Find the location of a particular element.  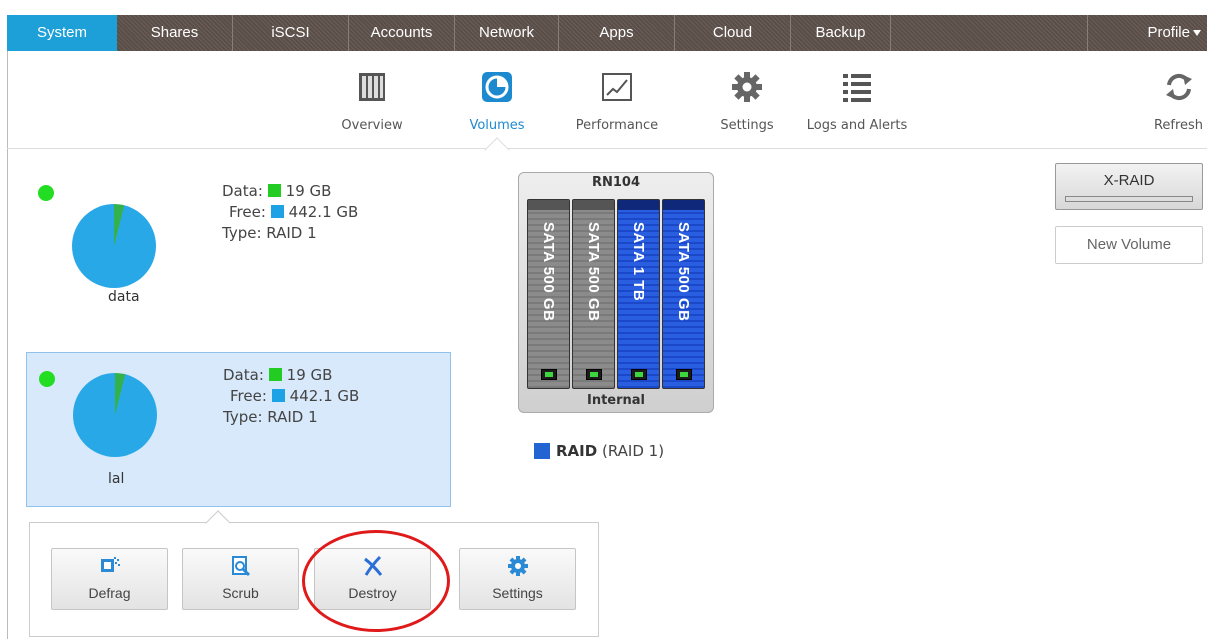

volumes-icon is located at coordinates (497, 87).